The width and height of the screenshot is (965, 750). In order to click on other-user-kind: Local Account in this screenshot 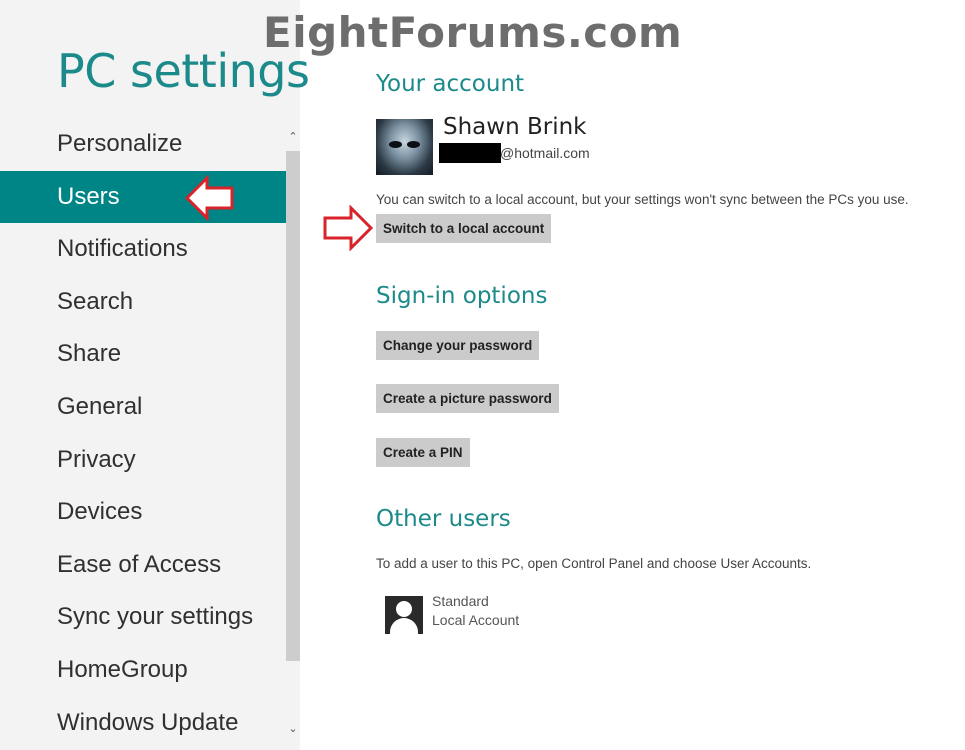, I will do `click(476, 620)`.